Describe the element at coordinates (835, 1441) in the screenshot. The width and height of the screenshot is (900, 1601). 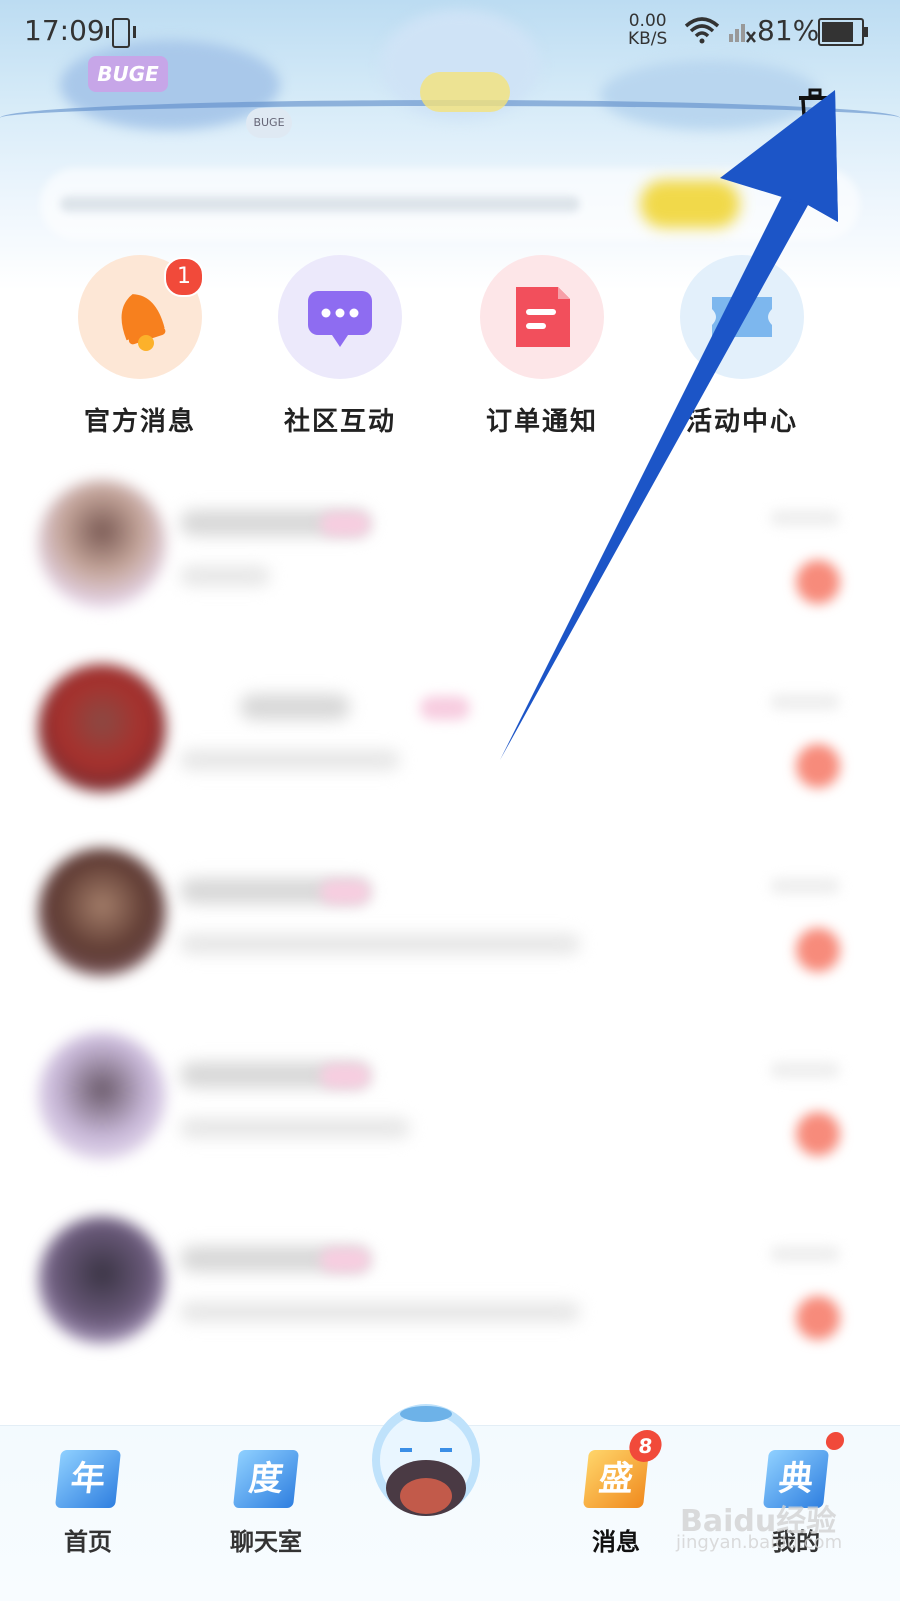
I see `notification-dot` at that location.